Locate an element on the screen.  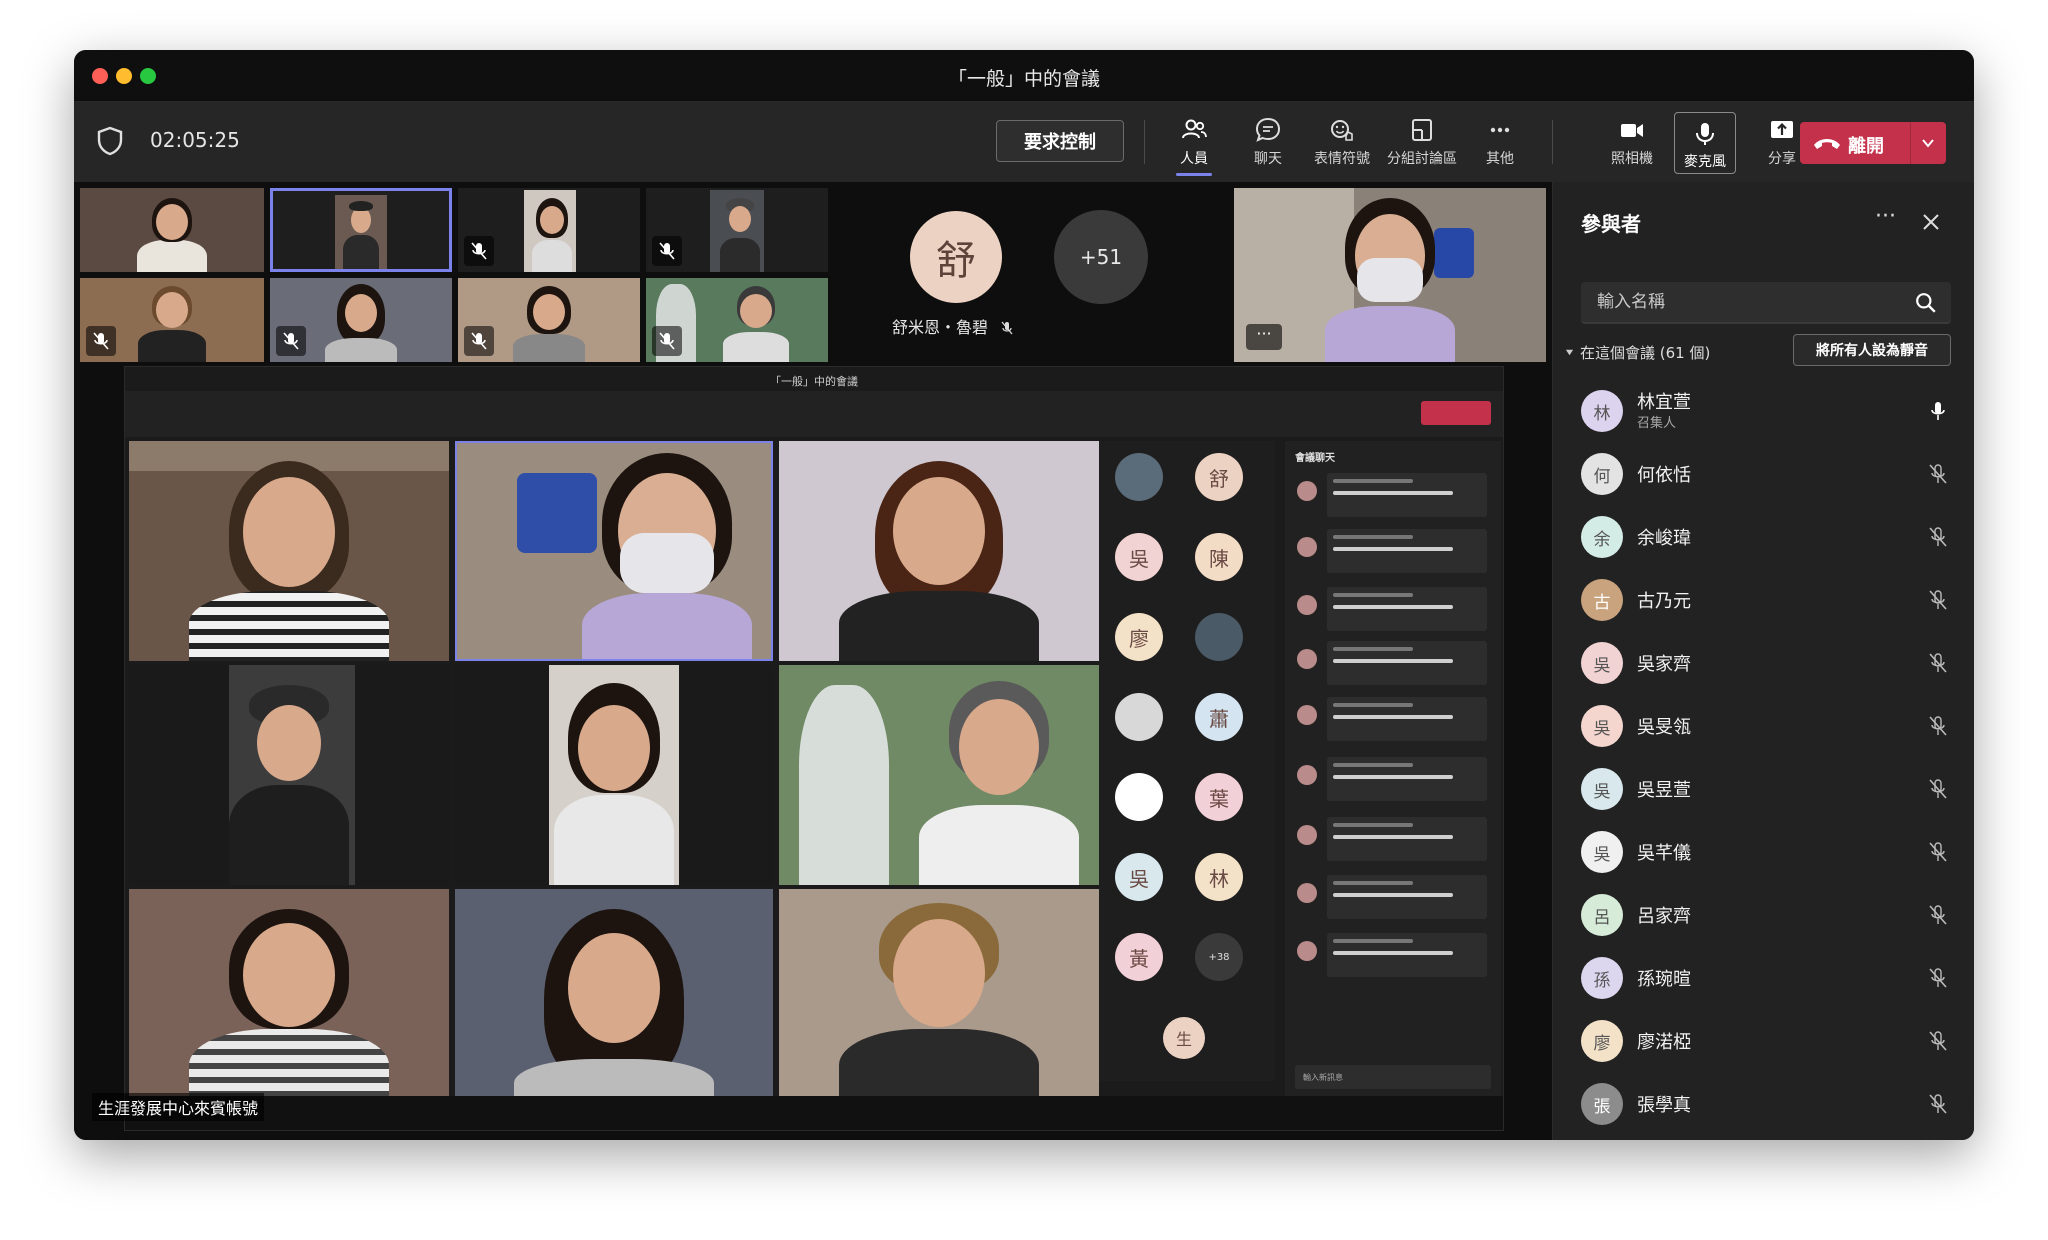
participant-search is located at coordinates (1766, 303).